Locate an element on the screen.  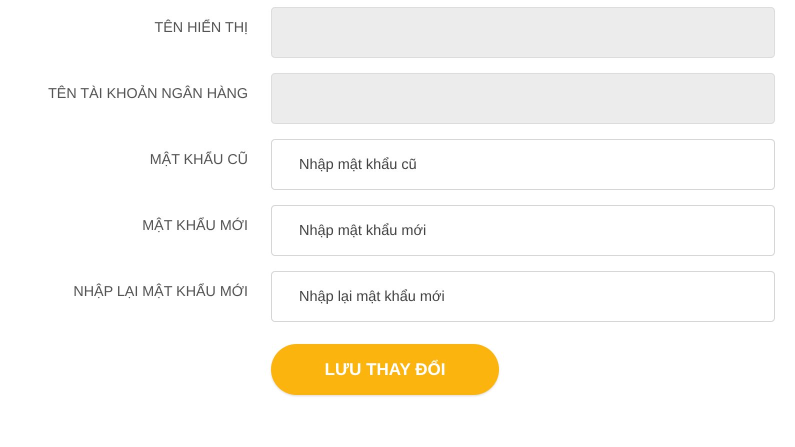
save-button: LƯU THAY ĐỔI is located at coordinates (385, 369).